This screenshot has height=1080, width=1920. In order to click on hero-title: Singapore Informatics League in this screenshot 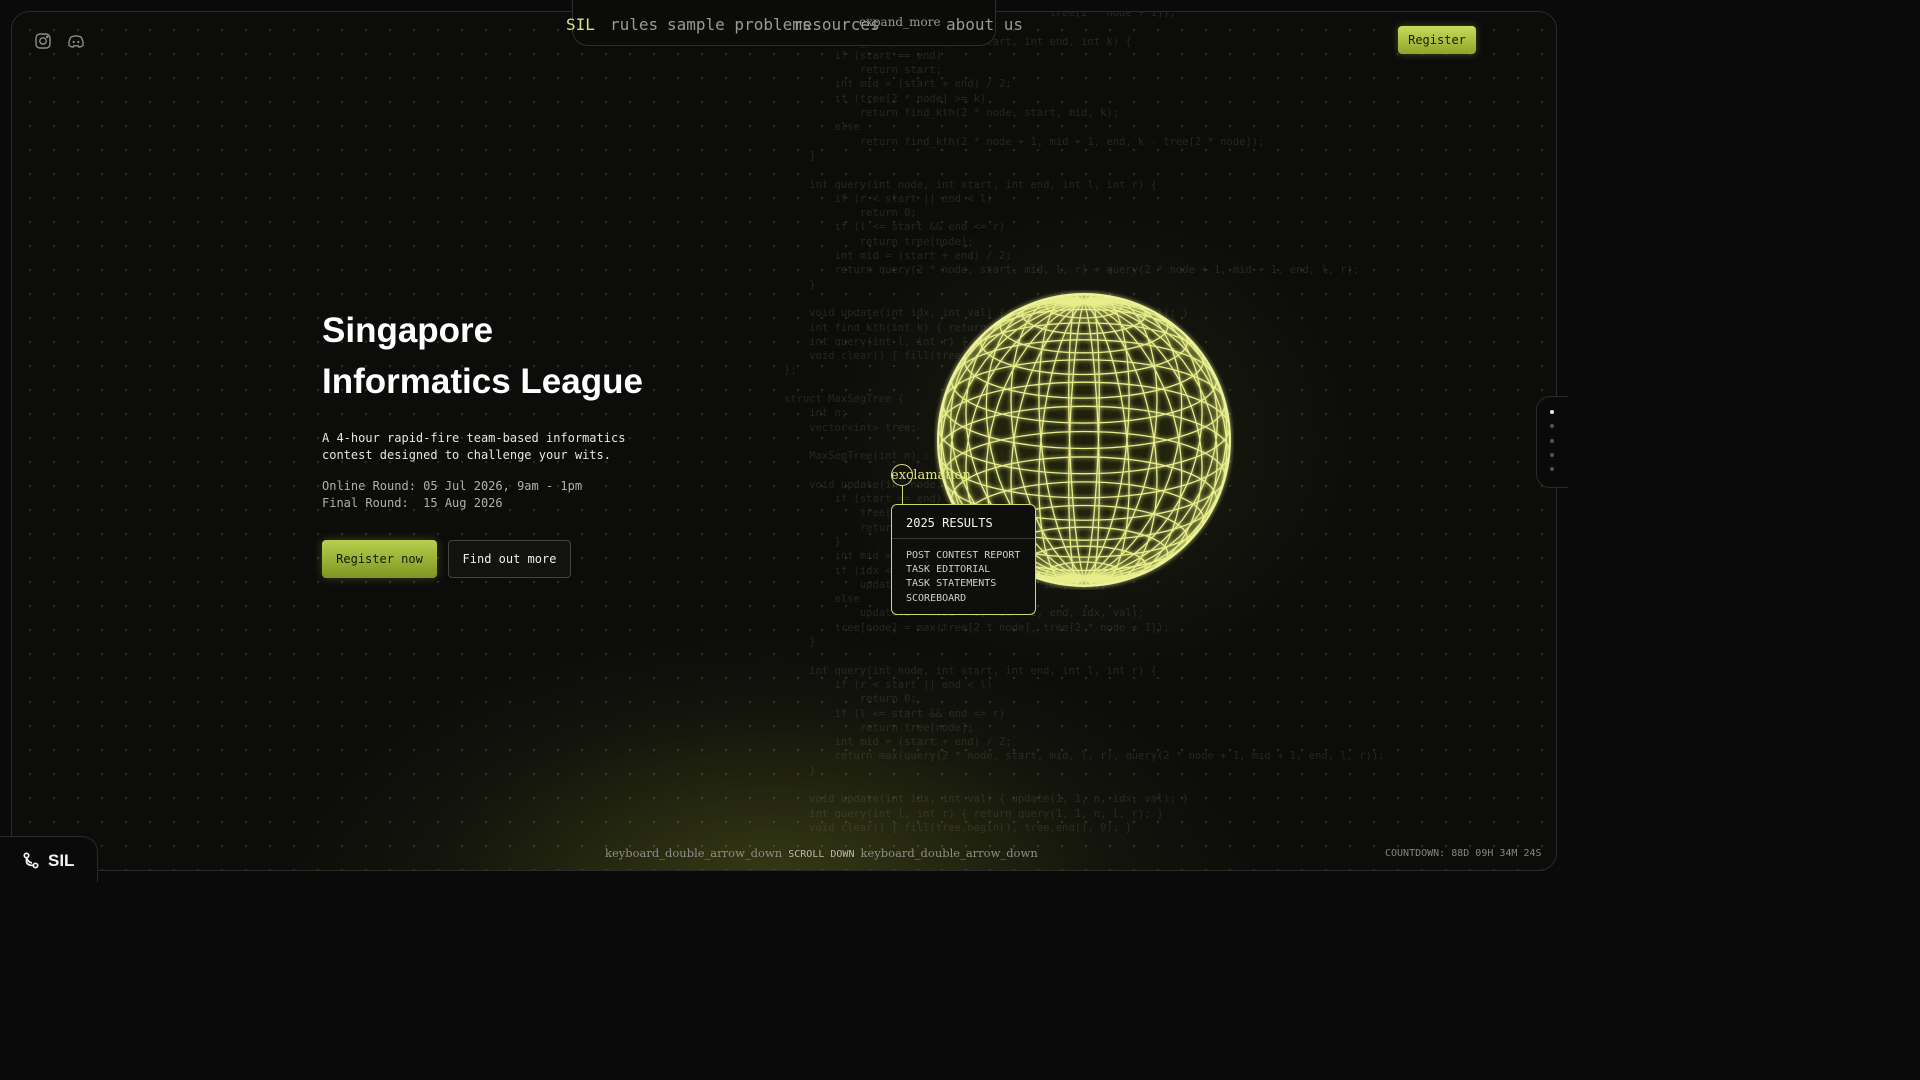, I will do `click(522, 356)`.